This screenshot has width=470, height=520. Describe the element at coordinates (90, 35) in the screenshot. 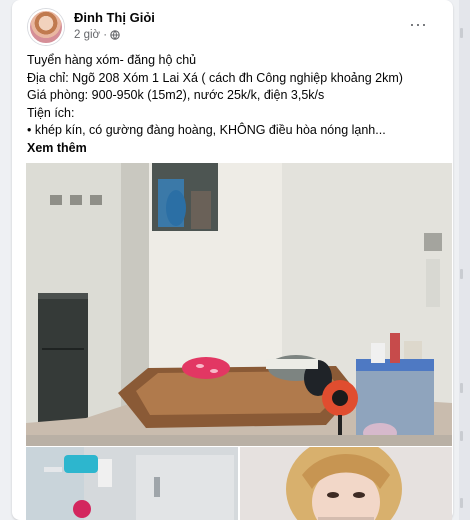

I see `post-time: 2 giờ ·` at that location.